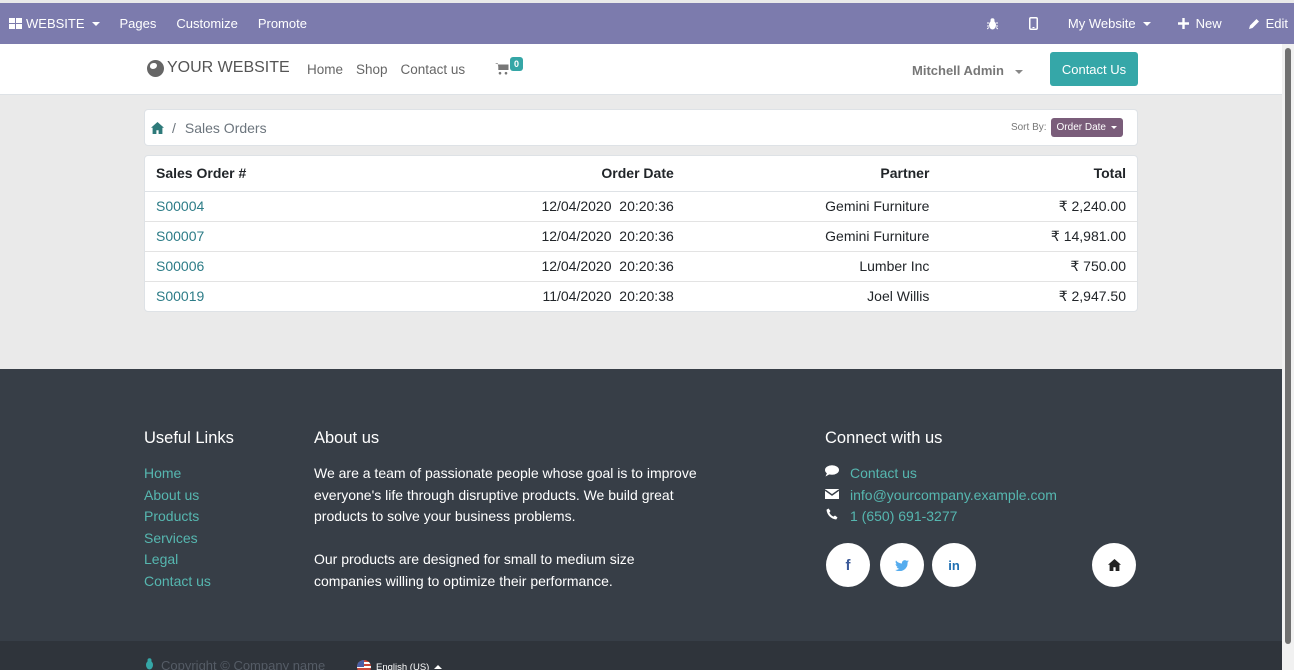  What do you see at coordinates (206, 23) in the screenshot?
I see `menu-customize: Customize` at bounding box center [206, 23].